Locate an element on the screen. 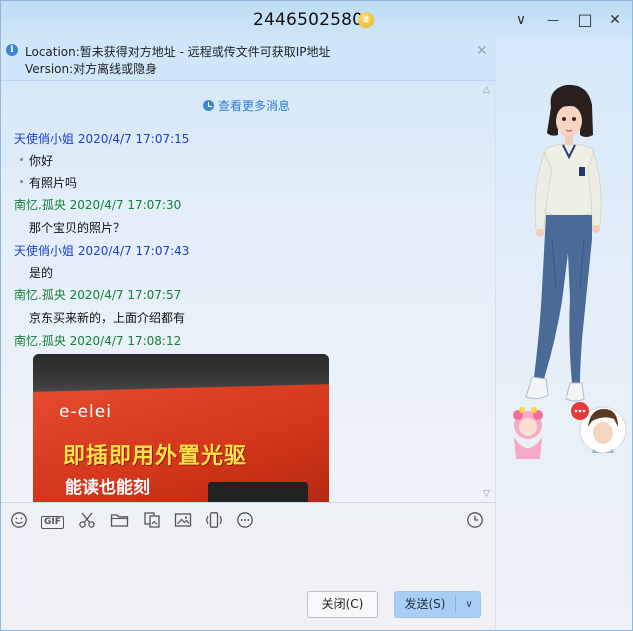  message-input is located at coordinates (248, 561).